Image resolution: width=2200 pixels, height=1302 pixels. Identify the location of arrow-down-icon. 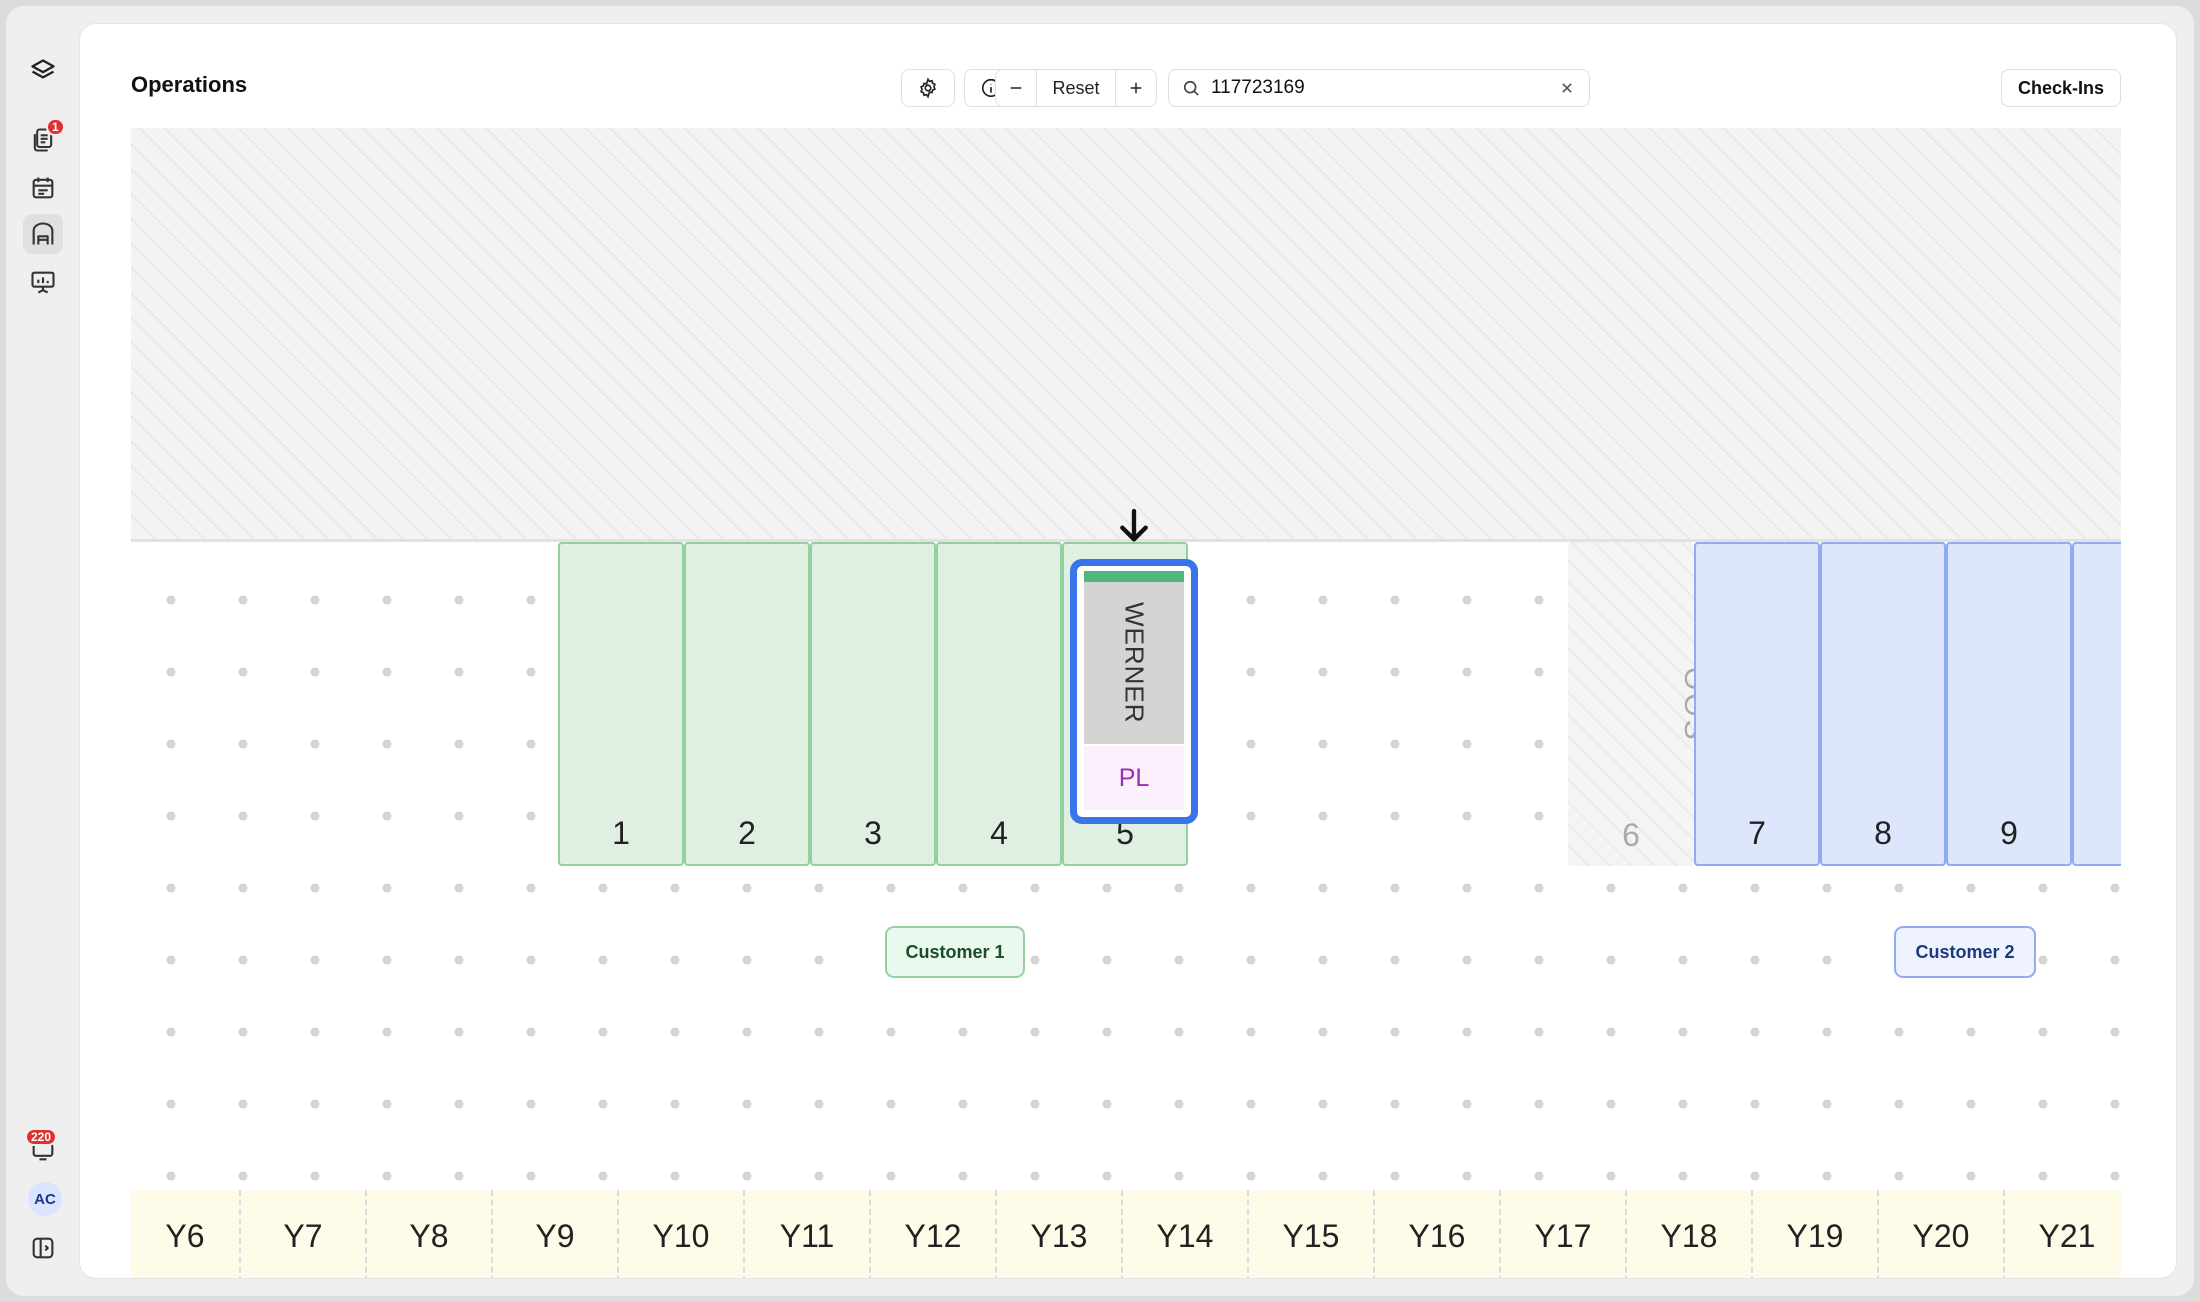
(1134, 525).